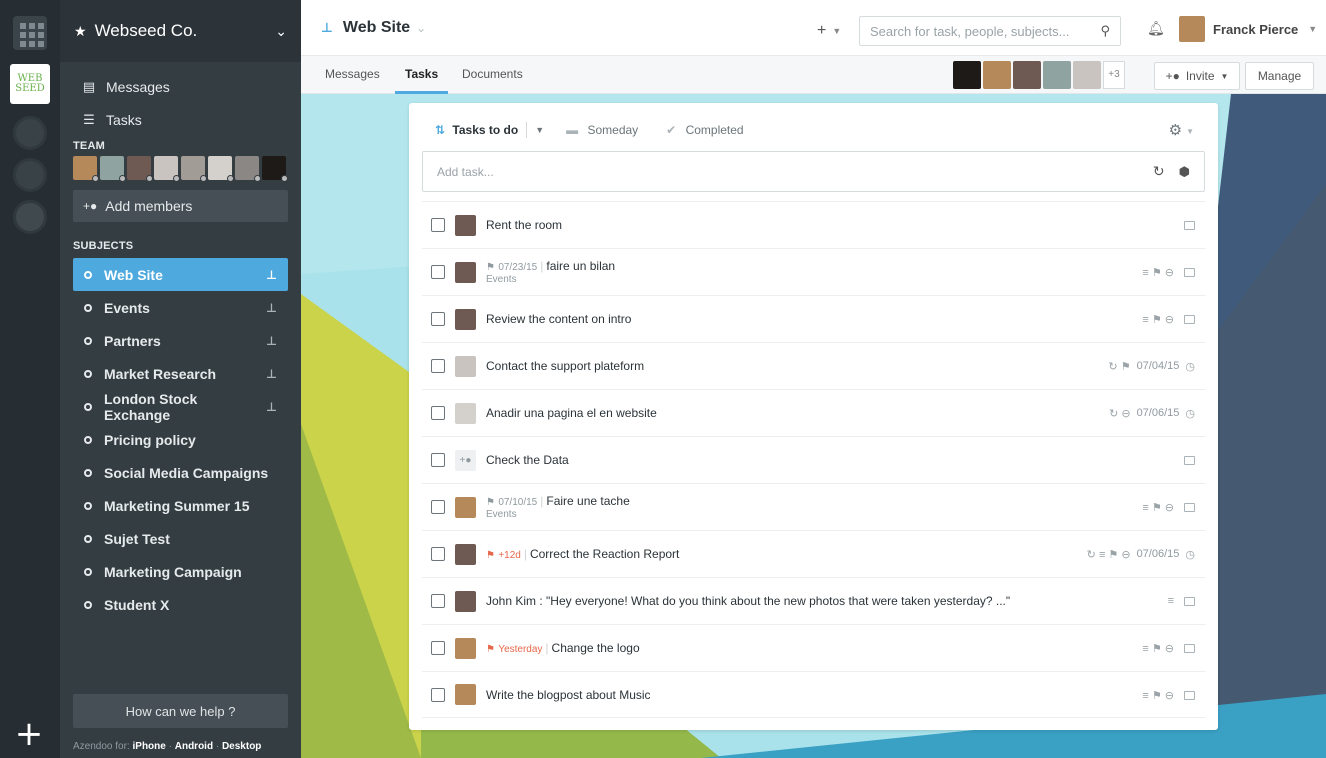 The width and height of the screenshot is (1326, 758). I want to click on help-button: How can we help ?, so click(180, 711).